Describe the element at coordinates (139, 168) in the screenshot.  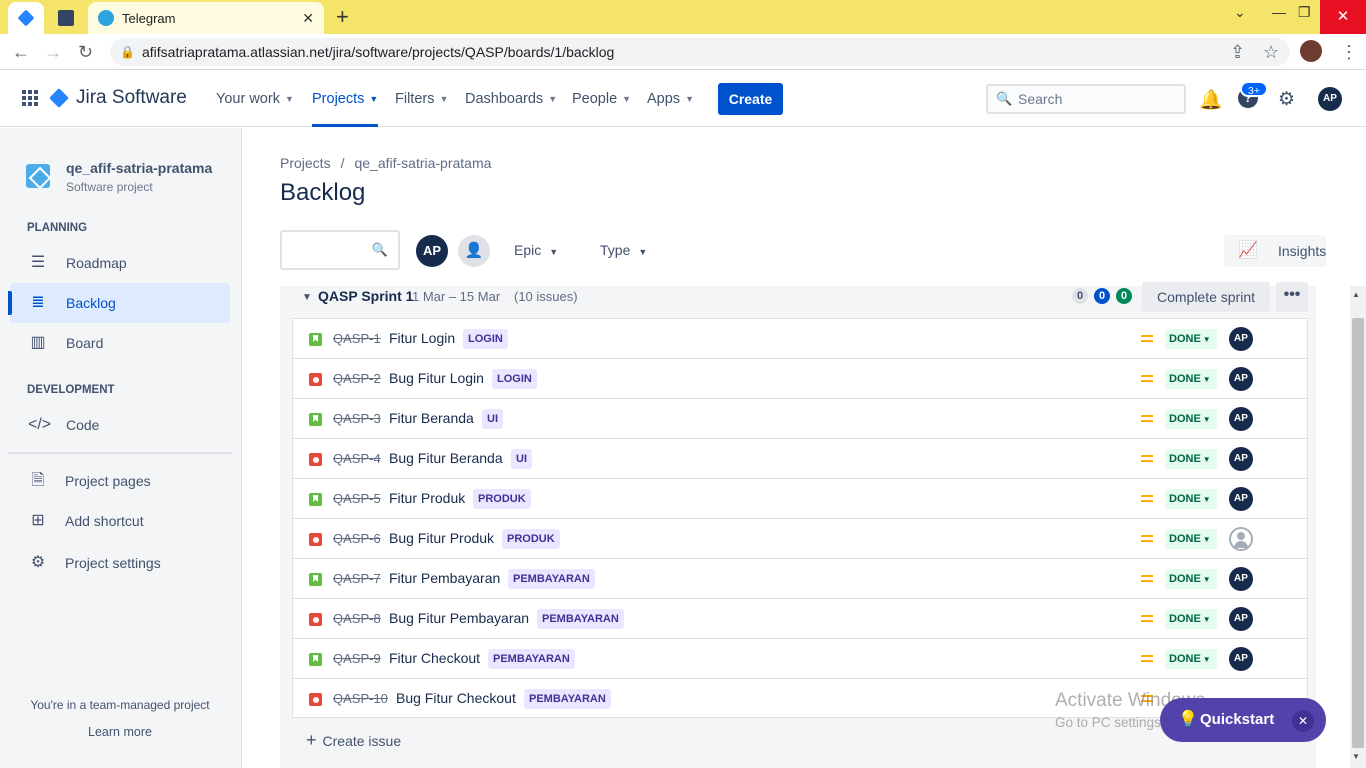
I see `project-name: qe_afif-satria-pratama` at that location.